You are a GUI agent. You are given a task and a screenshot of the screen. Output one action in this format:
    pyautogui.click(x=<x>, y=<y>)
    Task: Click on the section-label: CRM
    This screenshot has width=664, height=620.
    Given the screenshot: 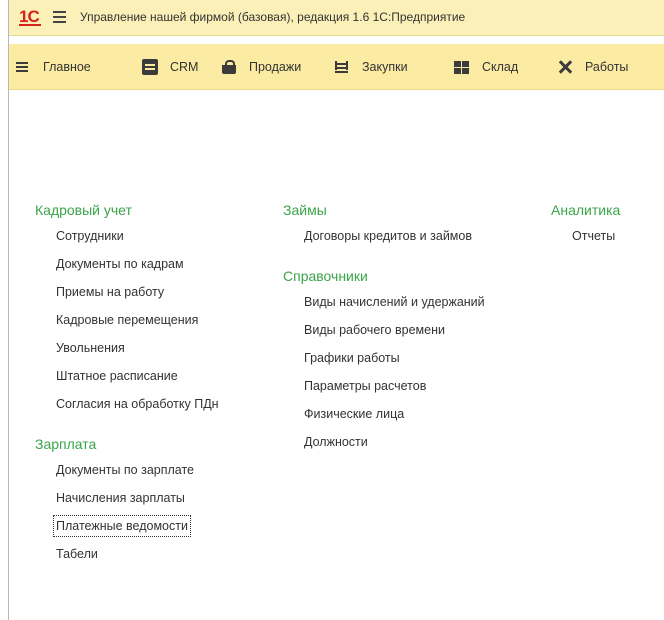 What is the action you would take?
    pyautogui.click(x=184, y=67)
    